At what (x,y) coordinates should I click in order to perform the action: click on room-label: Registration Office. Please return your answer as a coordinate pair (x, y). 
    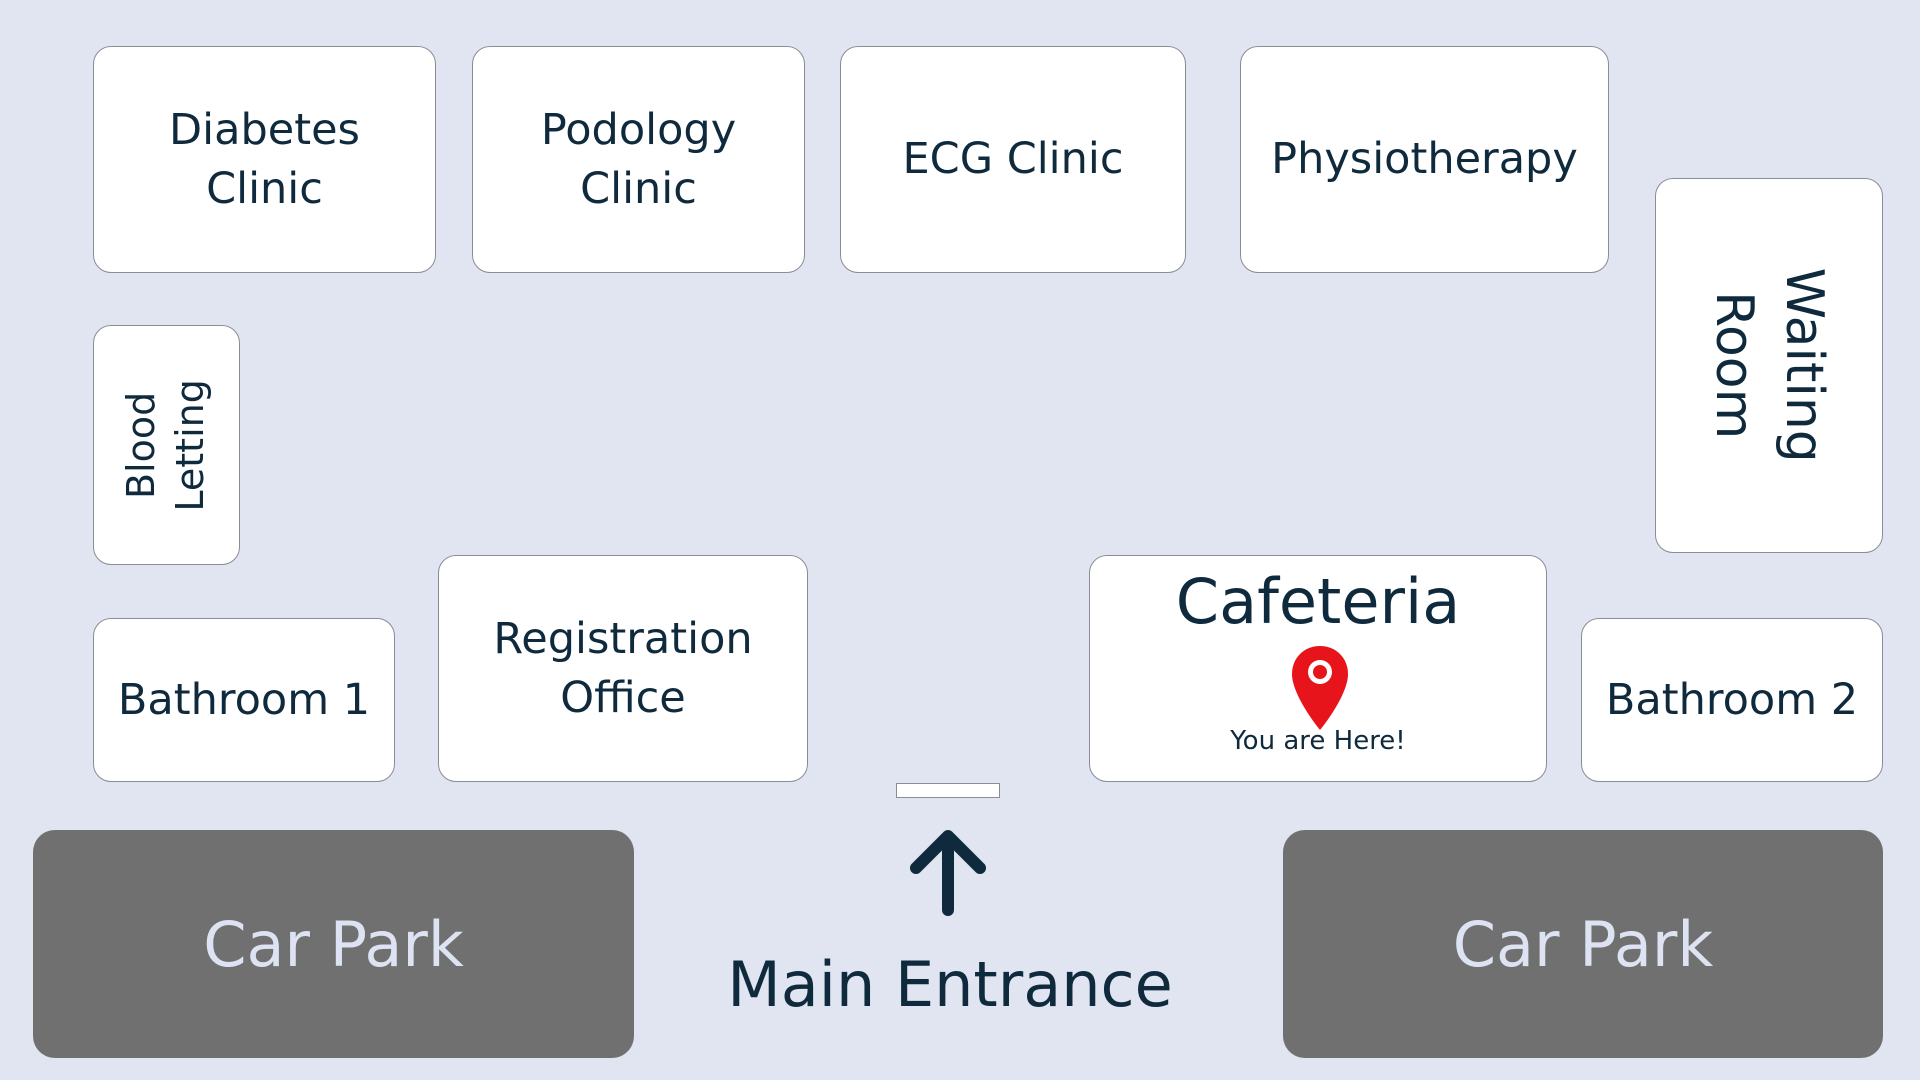
    Looking at the image, I should click on (623, 668).